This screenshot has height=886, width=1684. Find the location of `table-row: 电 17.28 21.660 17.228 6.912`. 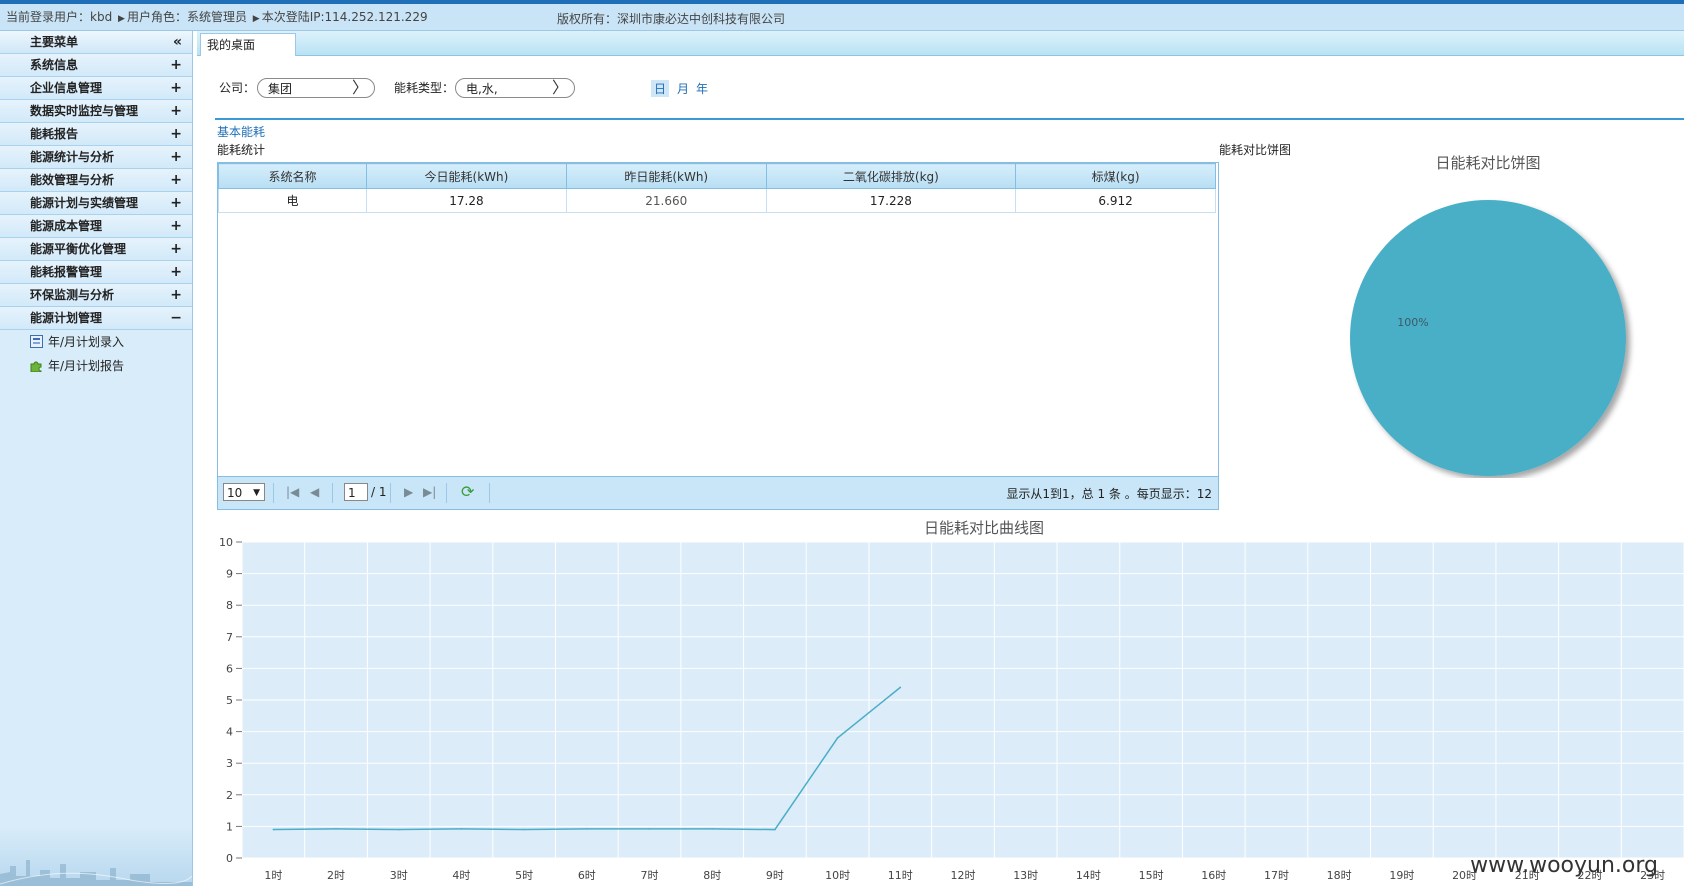

table-row: 电 17.28 21.660 17.228 6.912 is located at coordinates (716, 200).